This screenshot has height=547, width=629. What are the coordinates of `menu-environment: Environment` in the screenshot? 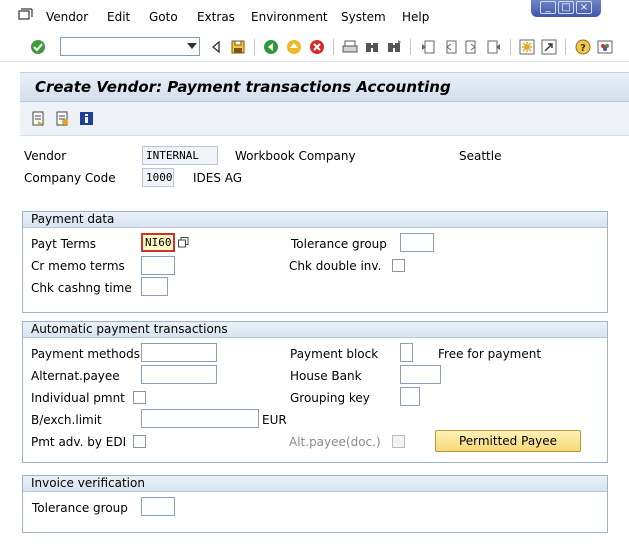 It's located at (289, 17).